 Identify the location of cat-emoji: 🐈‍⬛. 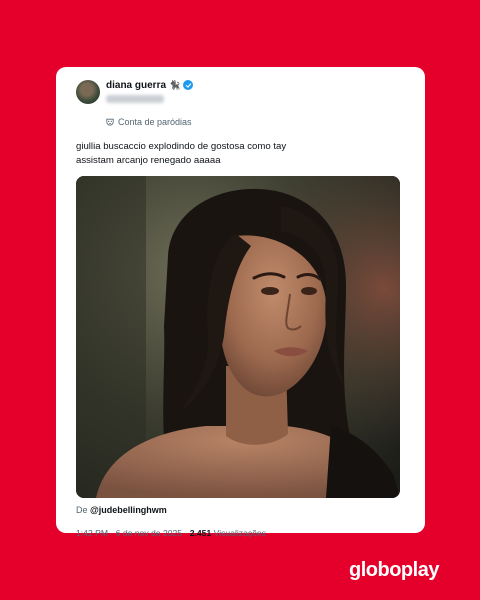
(175, 84).